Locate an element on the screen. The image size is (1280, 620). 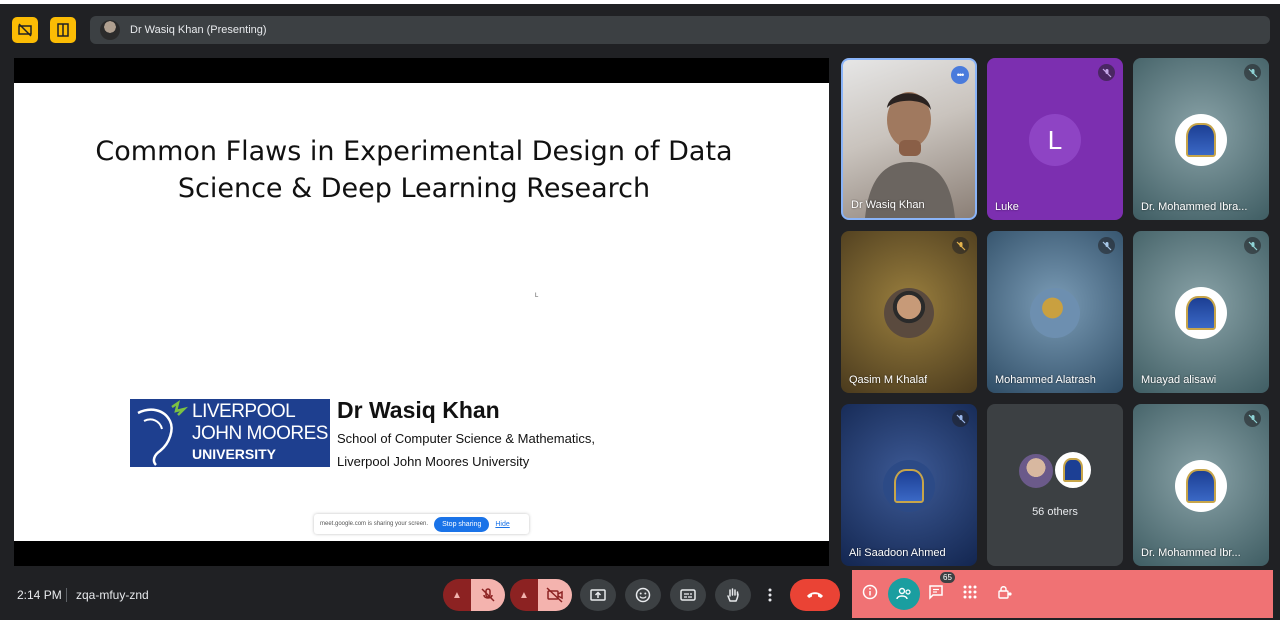
camera-toggle-button is located at coordinates (555, 595).